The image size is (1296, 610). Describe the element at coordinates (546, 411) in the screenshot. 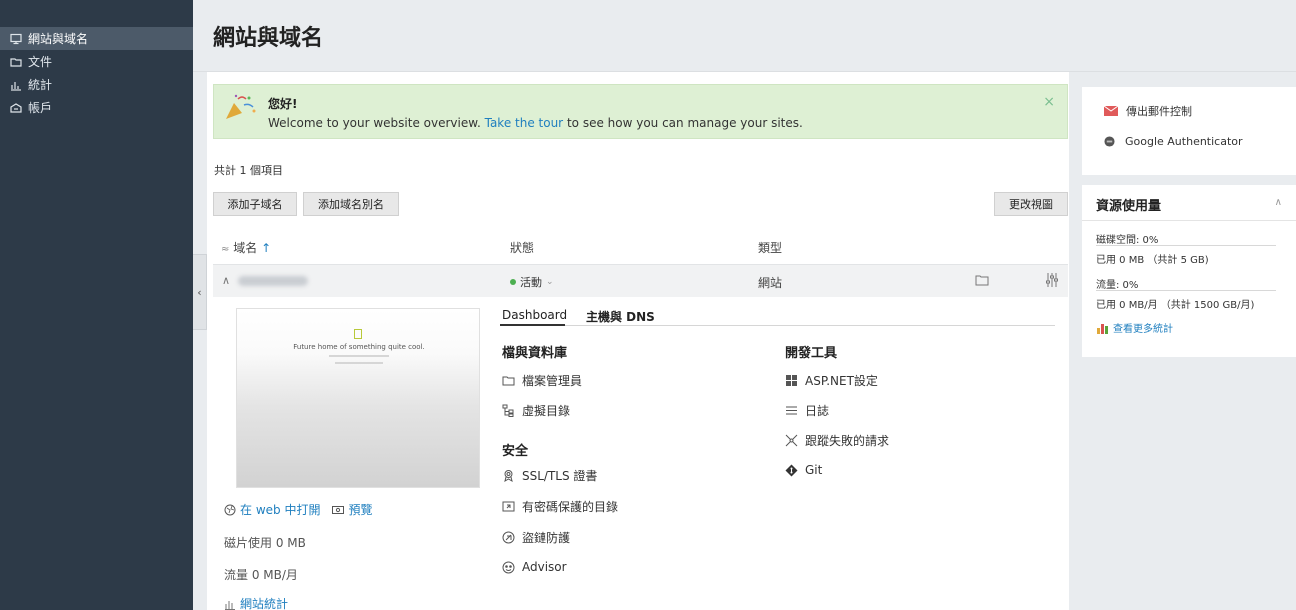

I see `virtual-directories-label: 虛擬目錄` at that location.